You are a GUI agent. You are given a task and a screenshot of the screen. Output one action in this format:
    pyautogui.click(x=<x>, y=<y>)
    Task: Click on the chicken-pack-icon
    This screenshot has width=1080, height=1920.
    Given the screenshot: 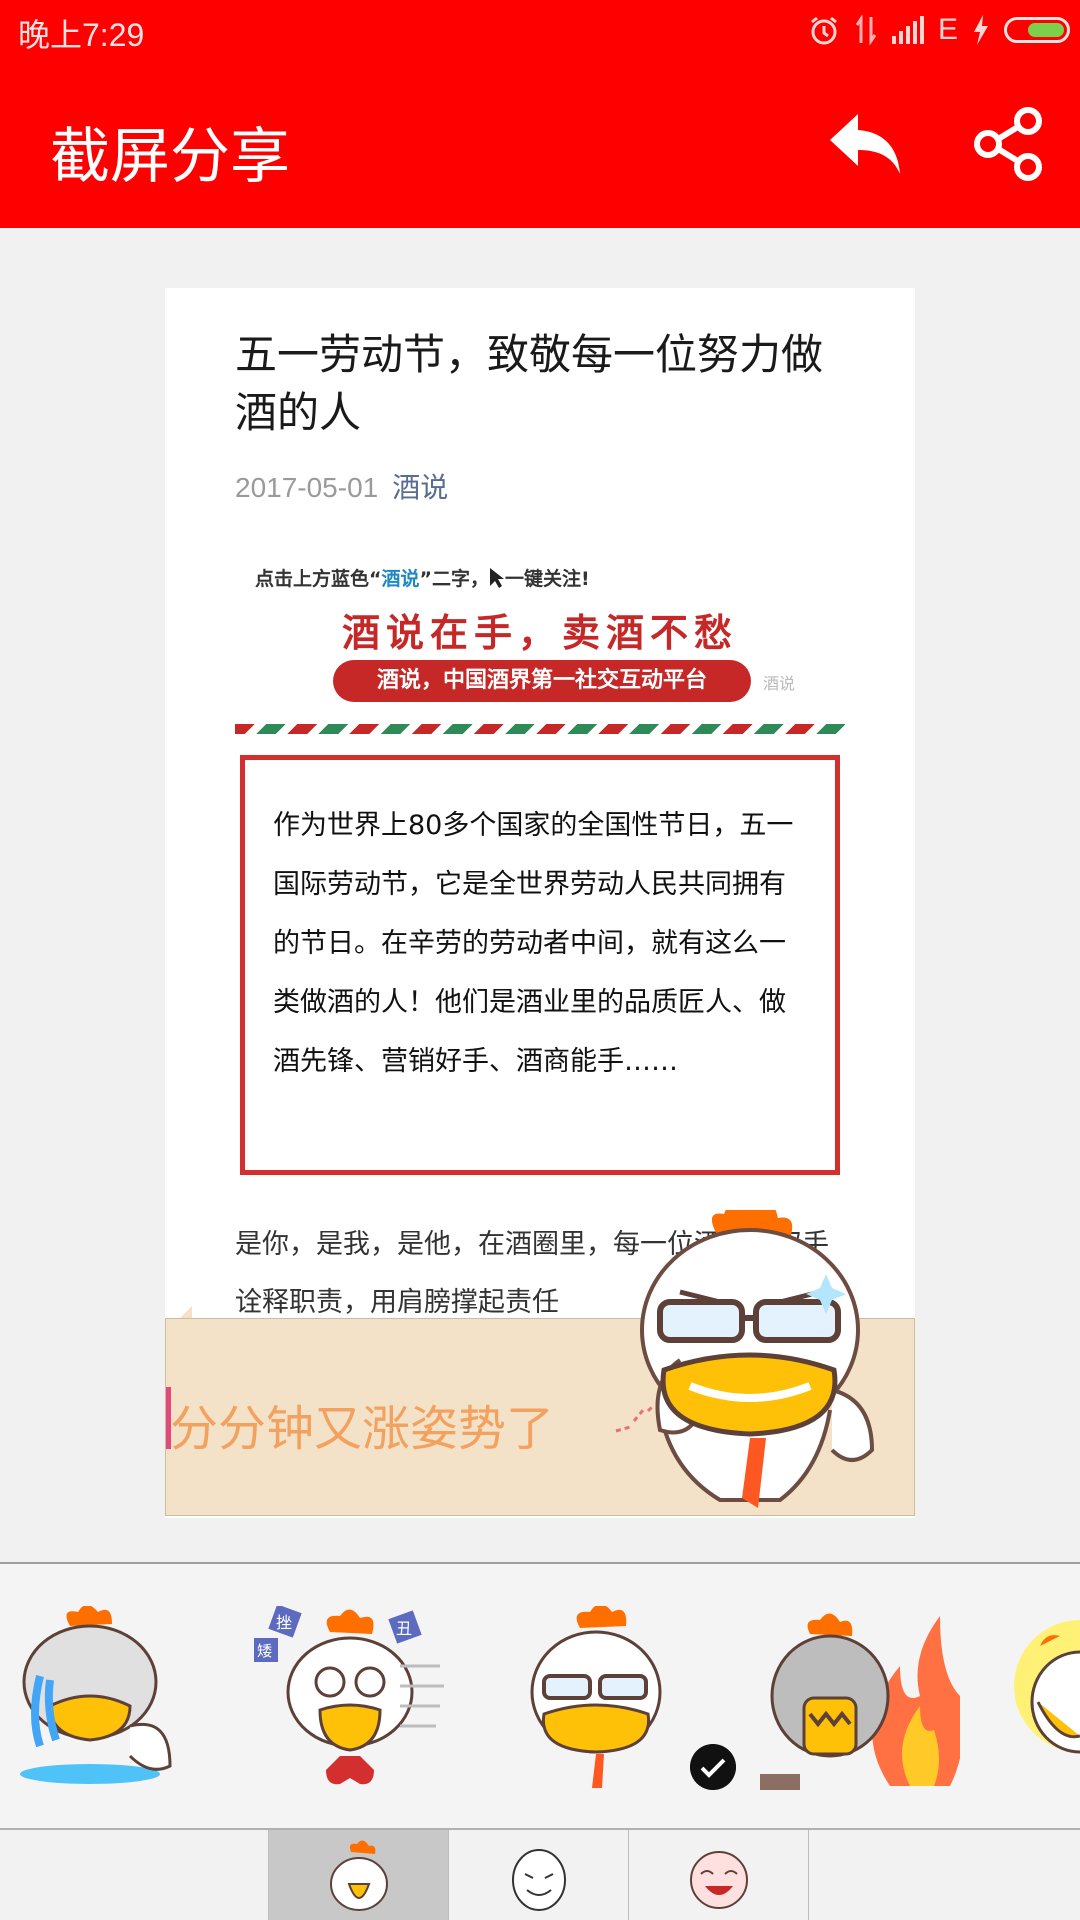 What is the action you would take?
    pyautogui.click(x=359, y=1875)
    